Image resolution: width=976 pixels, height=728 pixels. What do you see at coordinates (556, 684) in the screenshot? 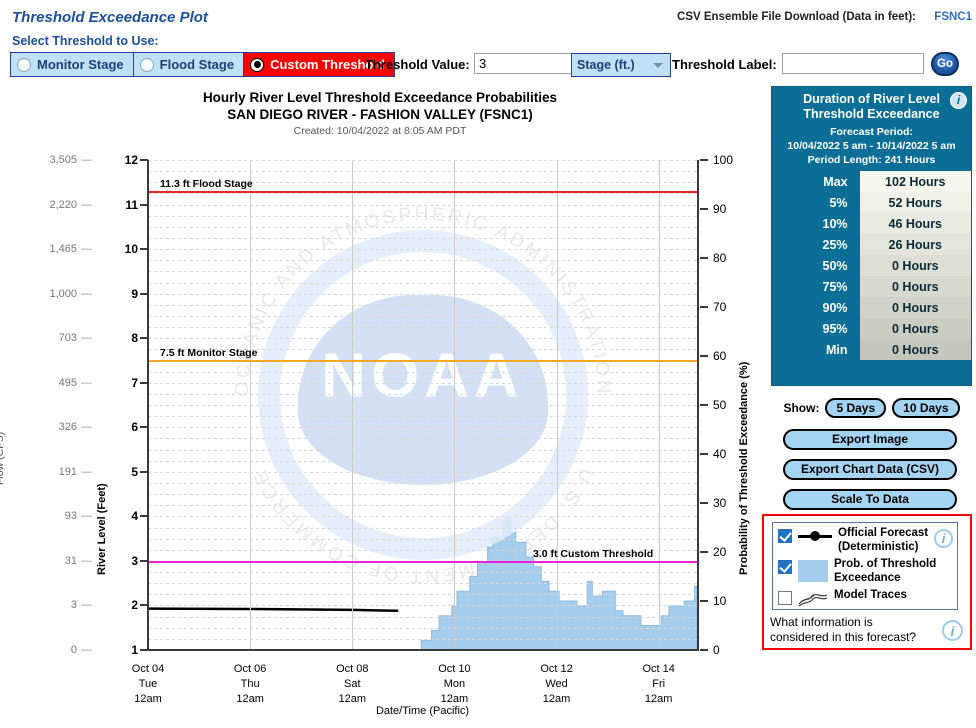
I see `x-tick-day: Wed` at bounding box center [556, 684].